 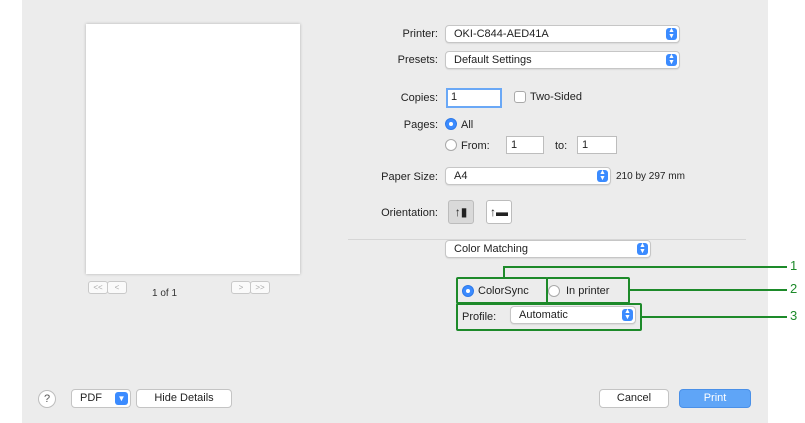 What do you see at coordinates (525, 145) in the screenshot?
I see `pages-from-field: 1` at bounding box center [525, 145].